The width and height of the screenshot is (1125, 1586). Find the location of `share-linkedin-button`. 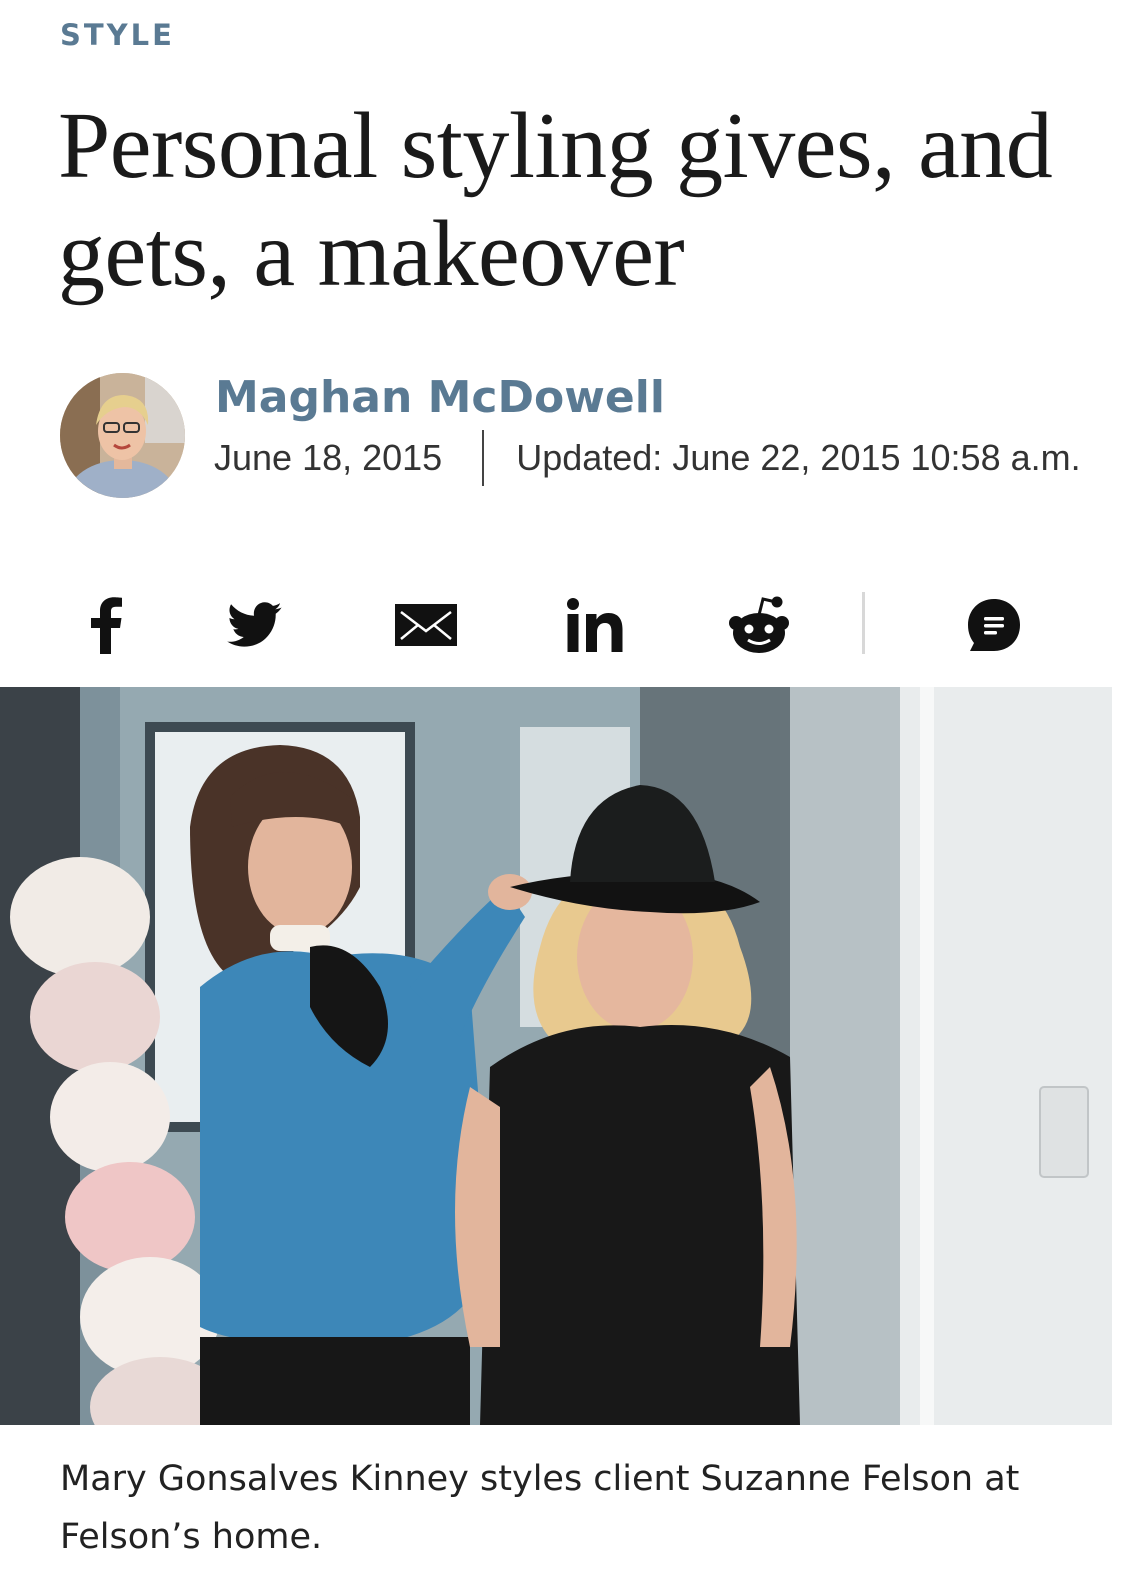

share-linkedin-button is located at coordinates (595, 625).